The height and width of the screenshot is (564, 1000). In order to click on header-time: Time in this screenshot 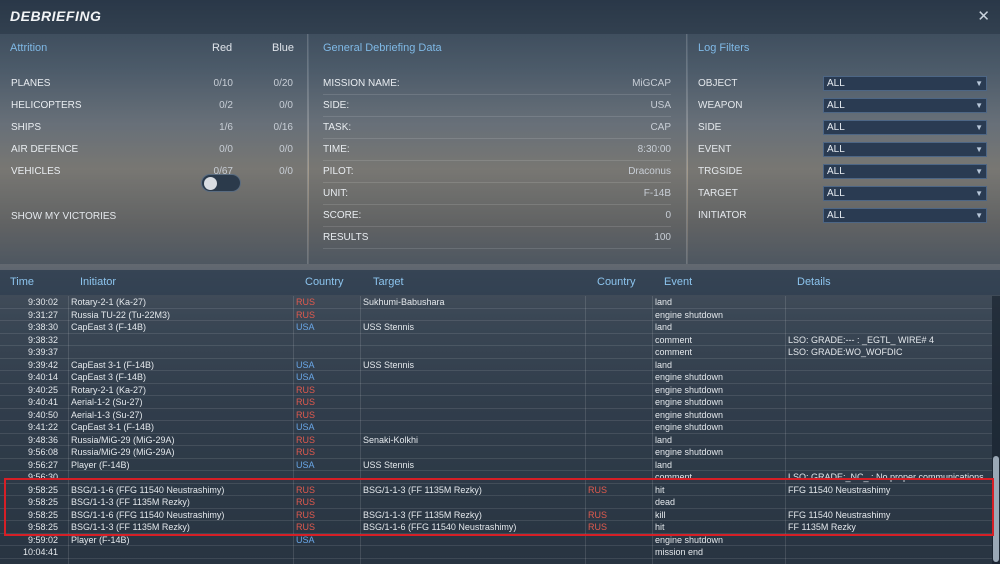, I will do `click(22, 282)`.